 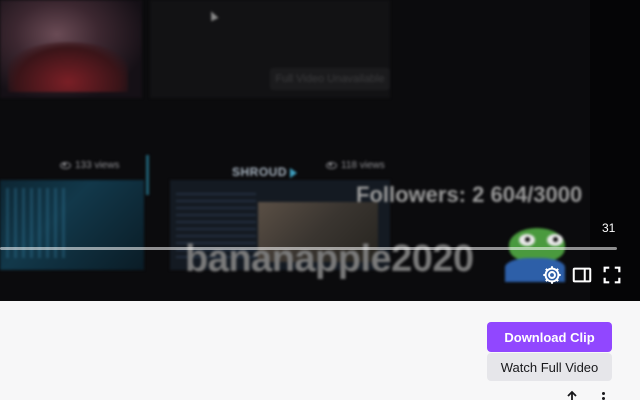 What do you see at coordinates (552, 275) in the screenshot?
I see `gear-icon` at bounding box center [552, 275].